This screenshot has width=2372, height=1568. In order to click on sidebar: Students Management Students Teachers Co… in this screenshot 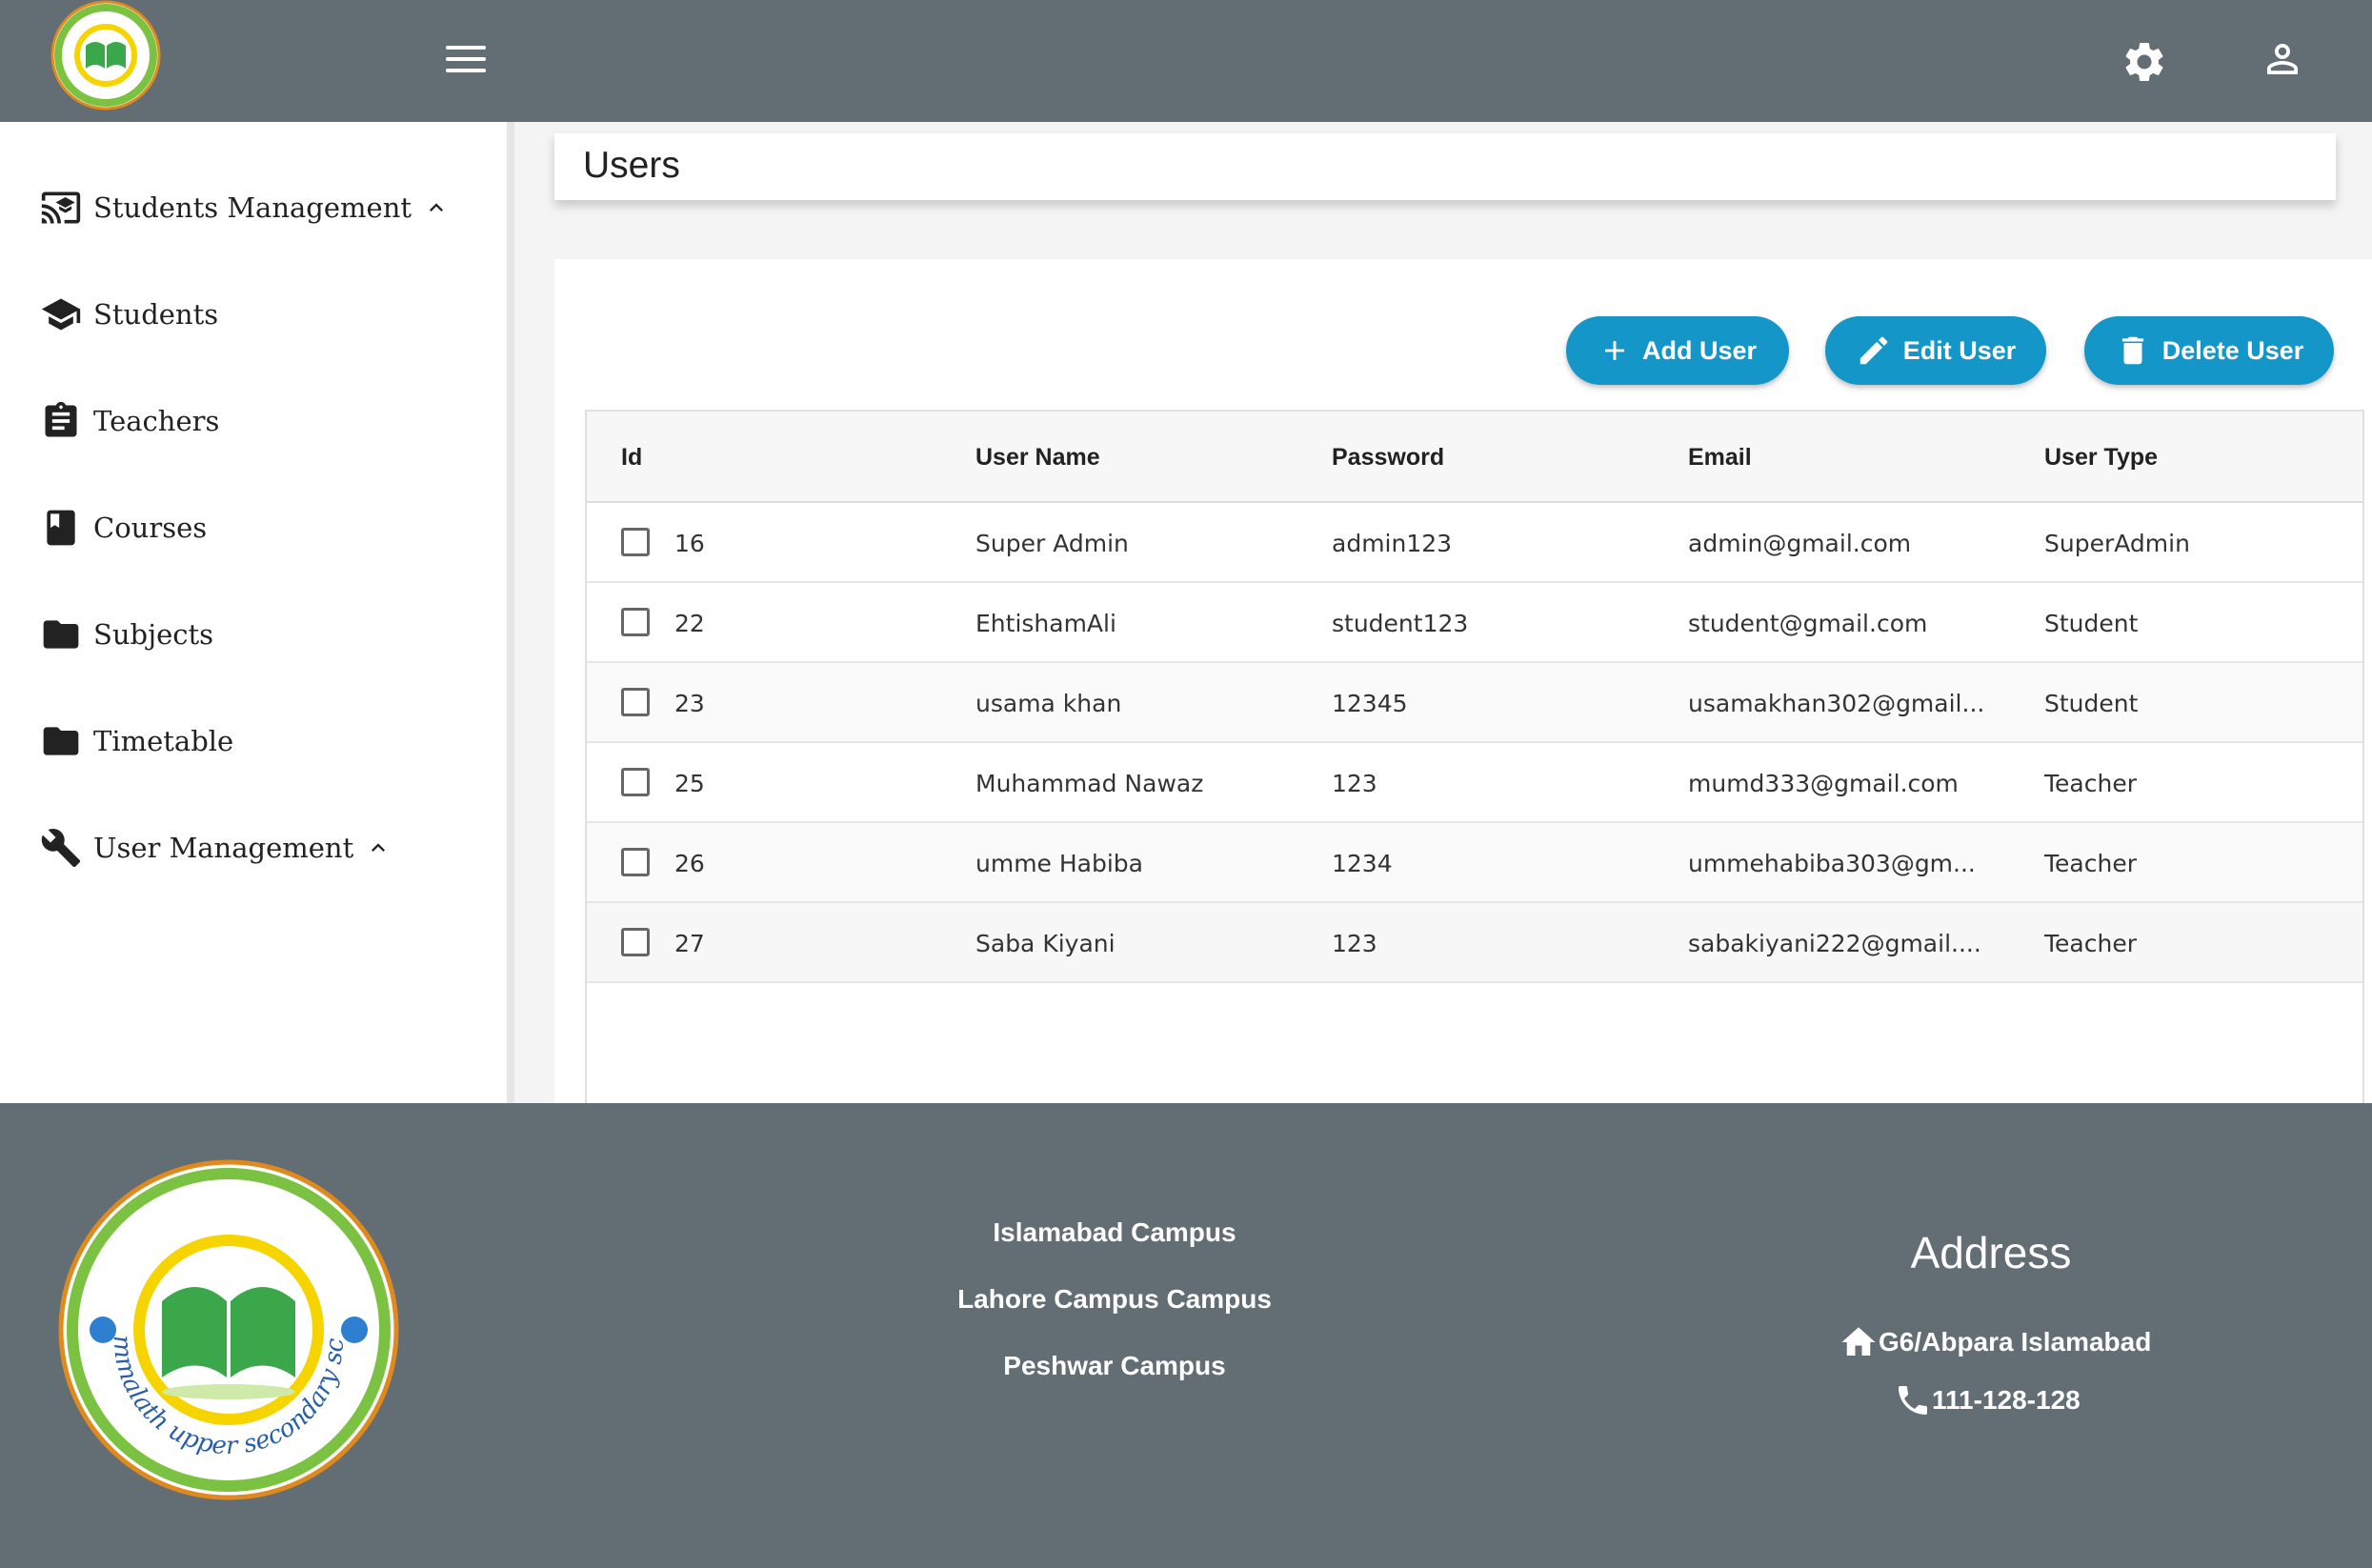, I will do `click(257, 612)`.